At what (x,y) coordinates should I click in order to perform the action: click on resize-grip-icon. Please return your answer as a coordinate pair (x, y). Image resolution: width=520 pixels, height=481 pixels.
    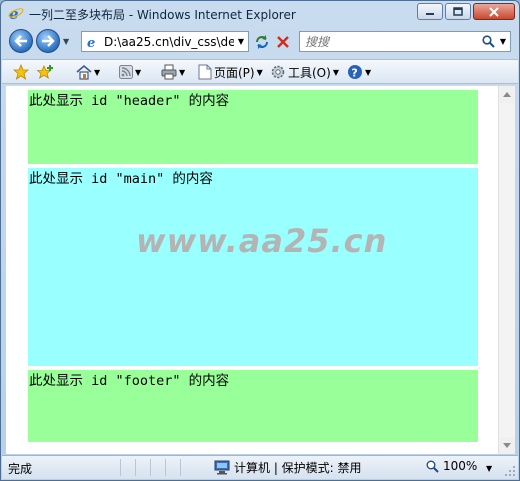
    Looking at the image, I should click on (510, 471).